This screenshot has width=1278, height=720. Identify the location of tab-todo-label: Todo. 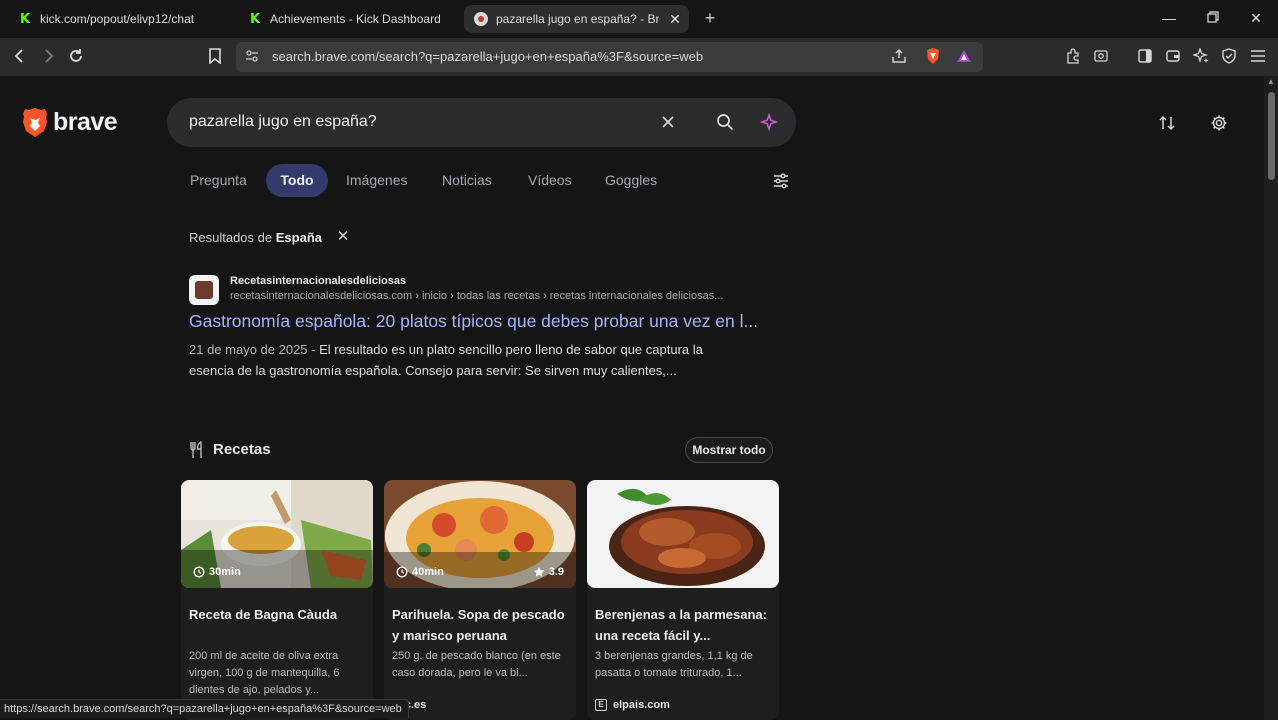
(297, 180).